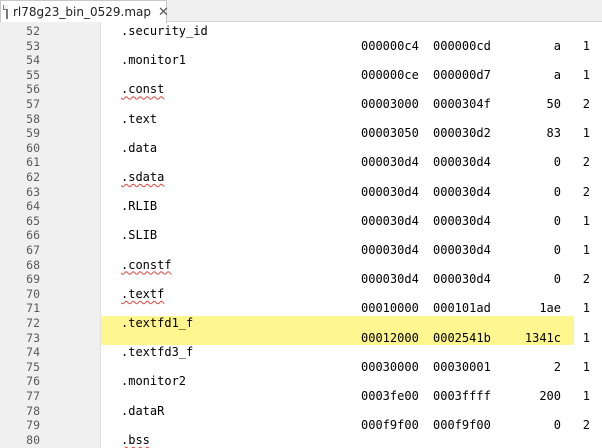  What do you see at coordinates (164, 31) in the screenshot?
I see `section-name: .security_id` at bounding box center [164, 31].